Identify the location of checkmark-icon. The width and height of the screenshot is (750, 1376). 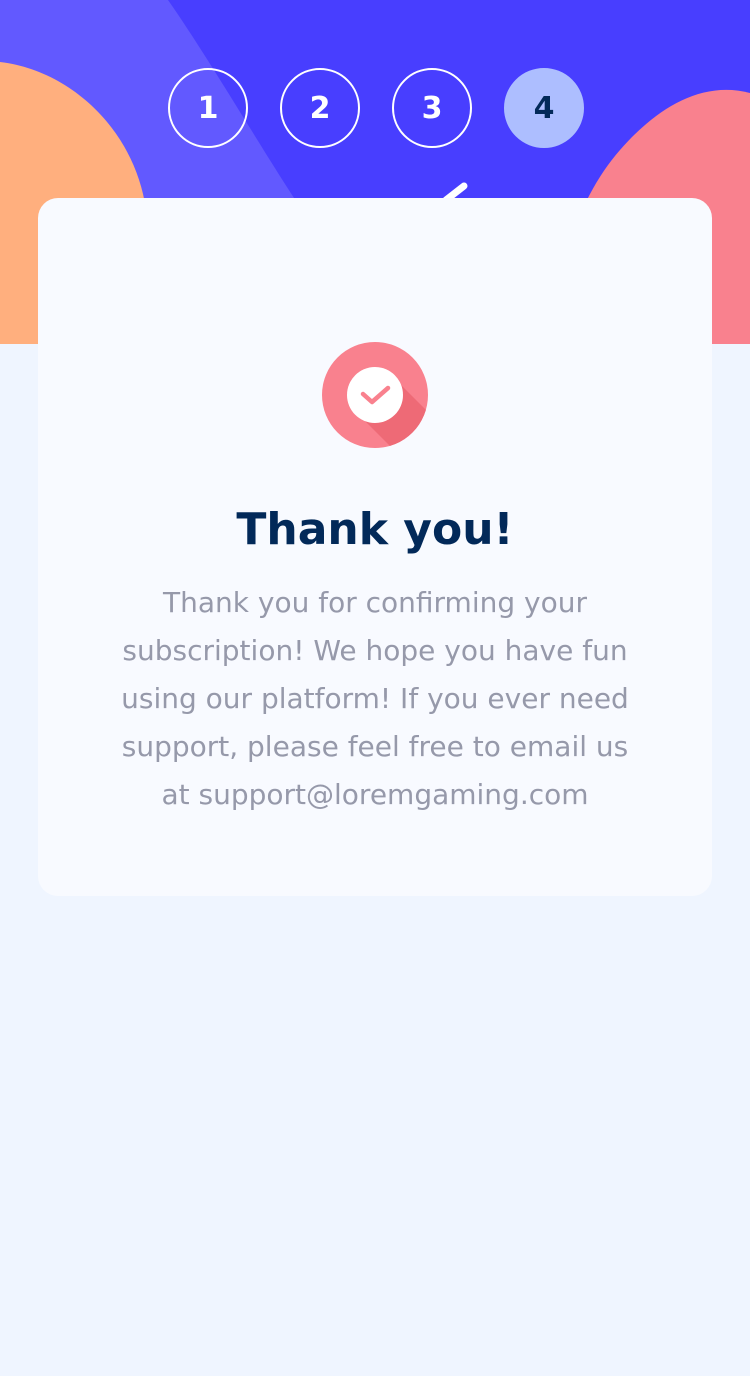
(375, 395).